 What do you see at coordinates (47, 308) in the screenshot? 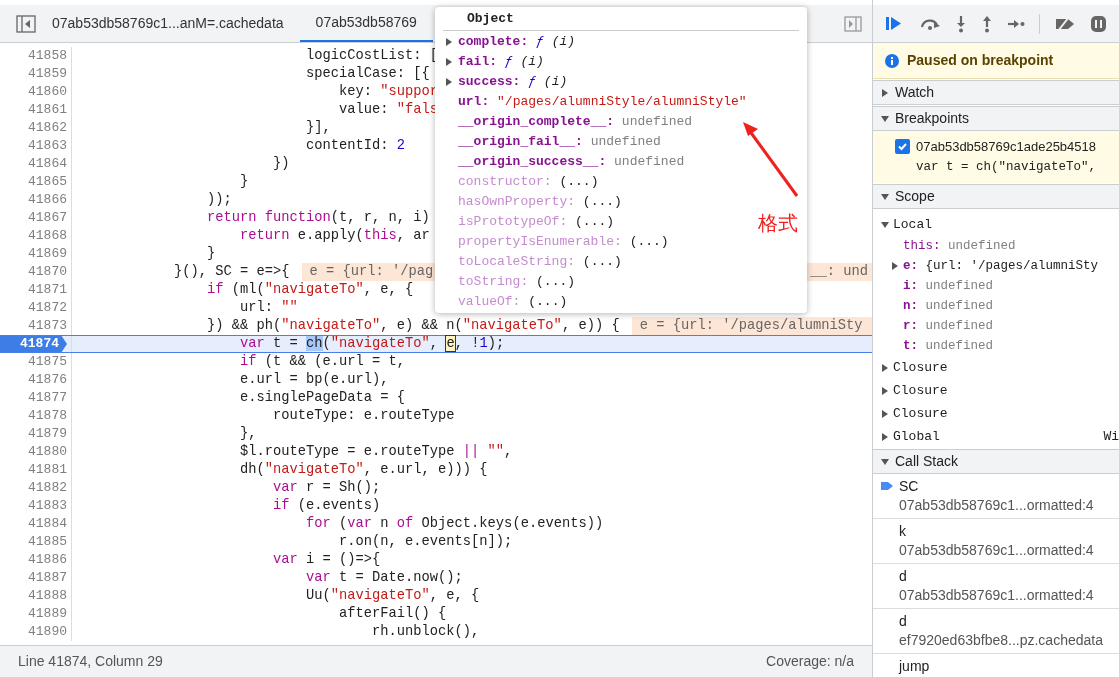
I see `line-number: 41872` at bounding box center [47, 308].